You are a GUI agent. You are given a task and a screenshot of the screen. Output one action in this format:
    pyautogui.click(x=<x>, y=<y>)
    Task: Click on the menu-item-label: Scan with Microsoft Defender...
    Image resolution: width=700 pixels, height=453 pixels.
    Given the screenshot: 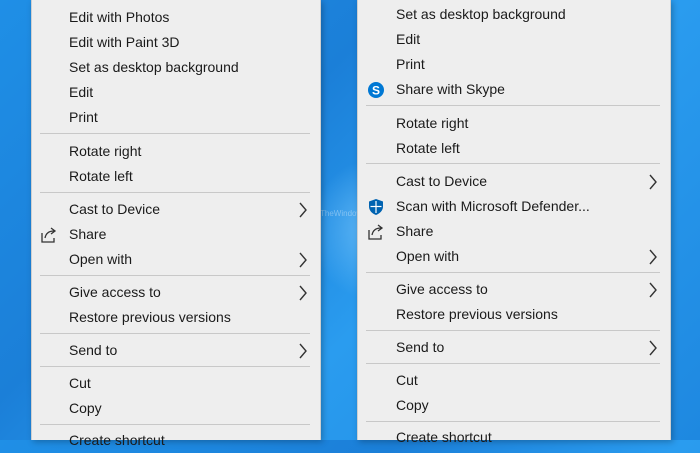 What is the action you would take?
    pyautogui.click(x=493, y=206)
    